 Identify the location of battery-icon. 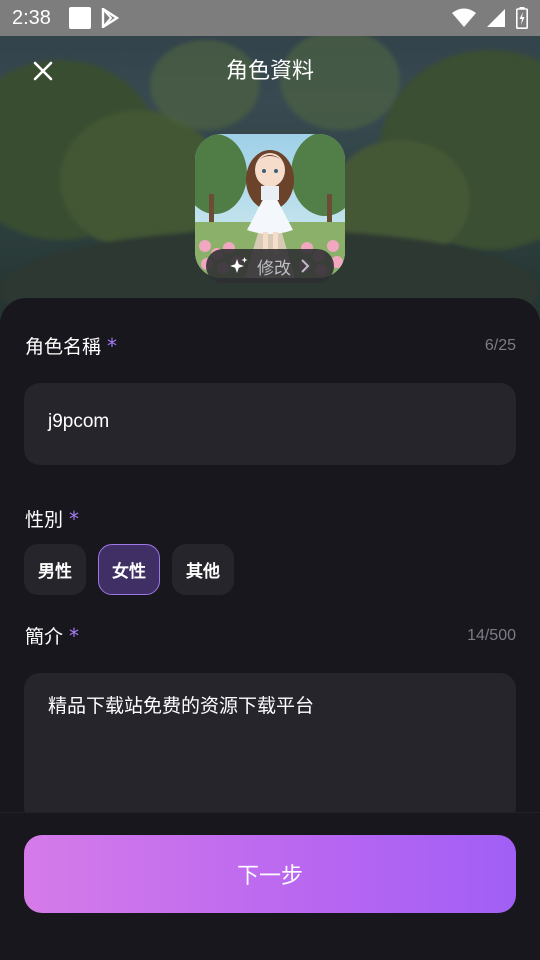
(522, 18).